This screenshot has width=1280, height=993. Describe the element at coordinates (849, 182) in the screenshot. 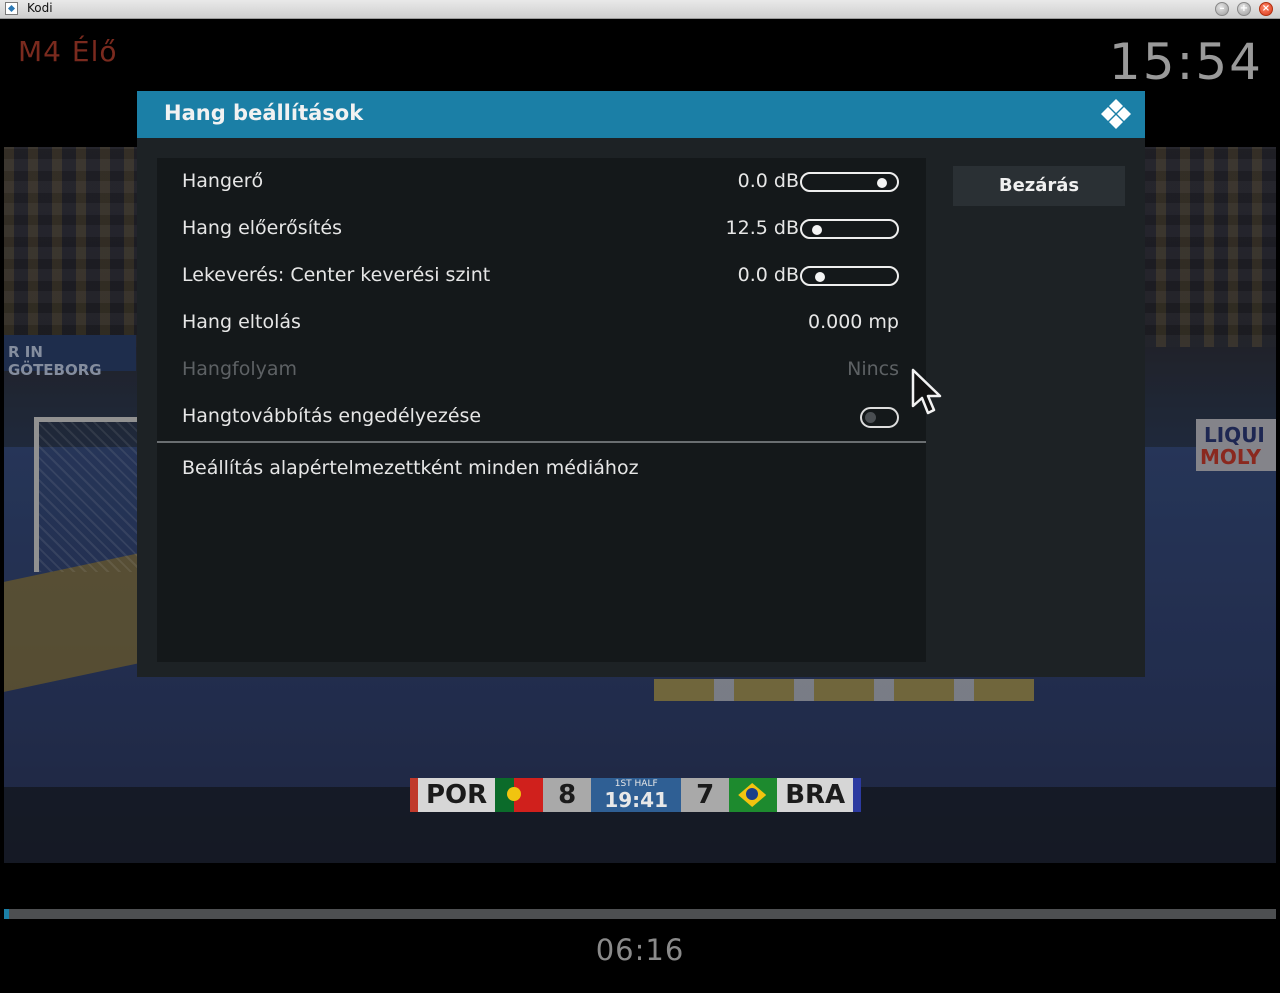

I see `volume-slider` at that location.